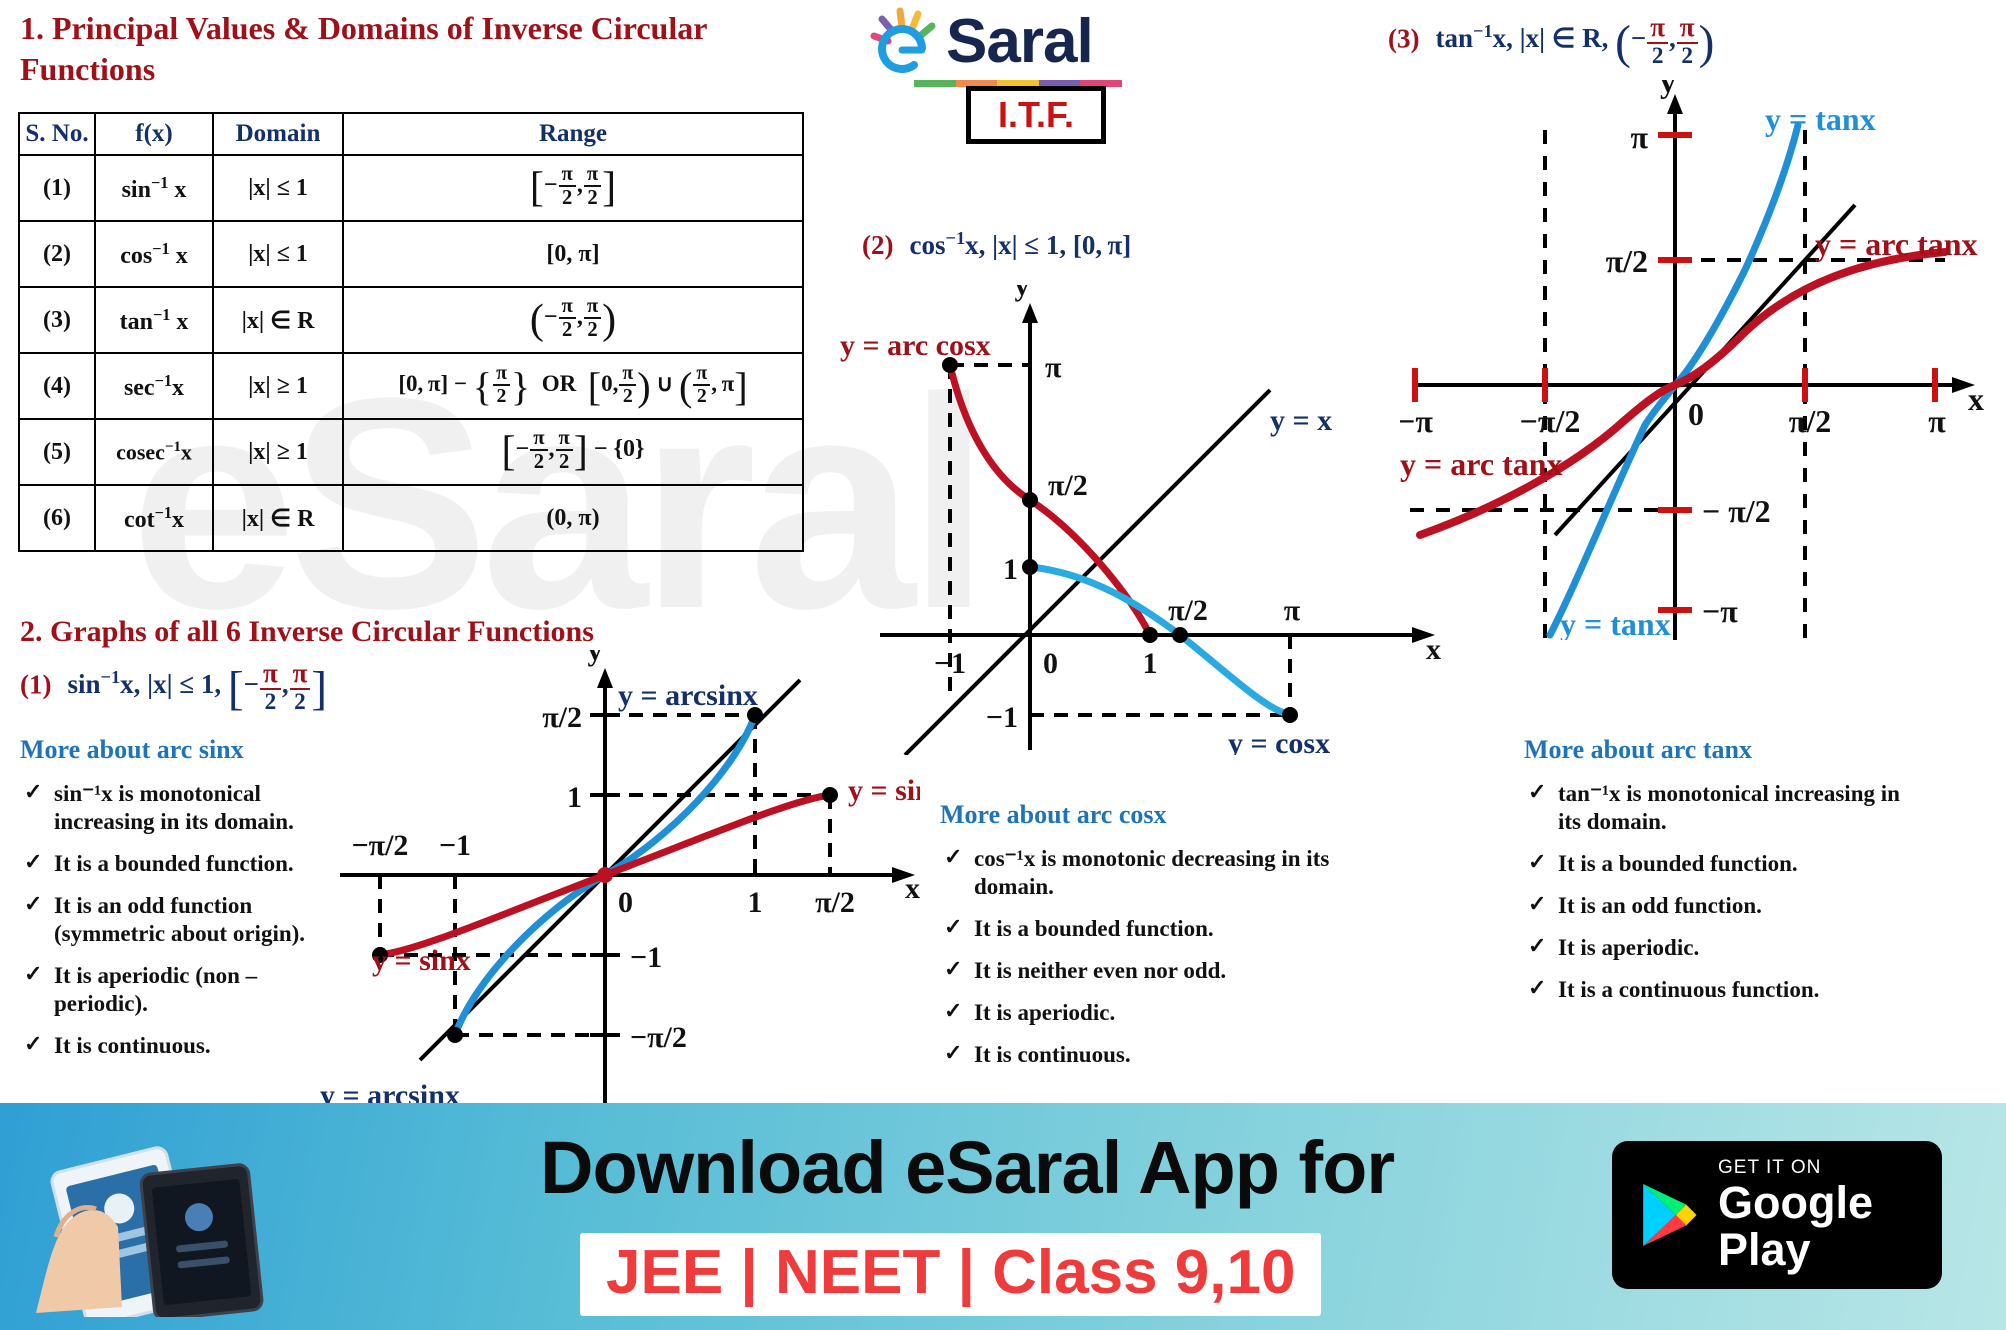 The image size is (2006, 1330). Describe the element at coordinates (1696, 414) in the screenshot. I see `arctan-origin-label: 0` at that location.